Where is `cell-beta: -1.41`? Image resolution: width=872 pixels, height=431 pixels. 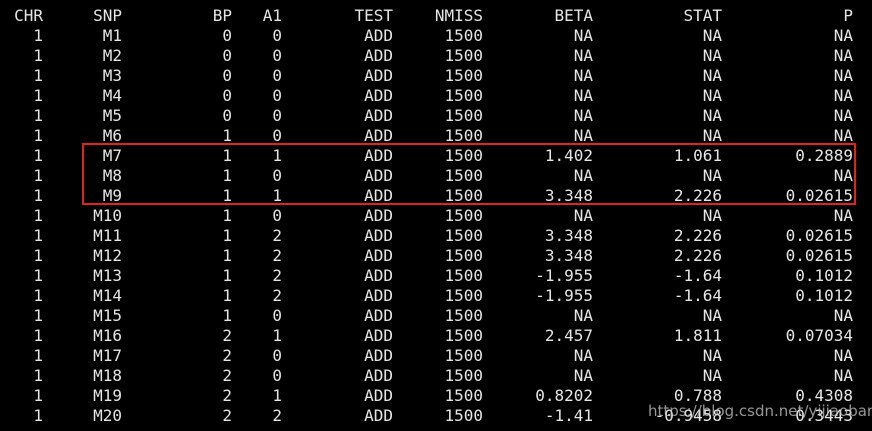 cell-beta: -1.41 is located at coordinates (568, 415).